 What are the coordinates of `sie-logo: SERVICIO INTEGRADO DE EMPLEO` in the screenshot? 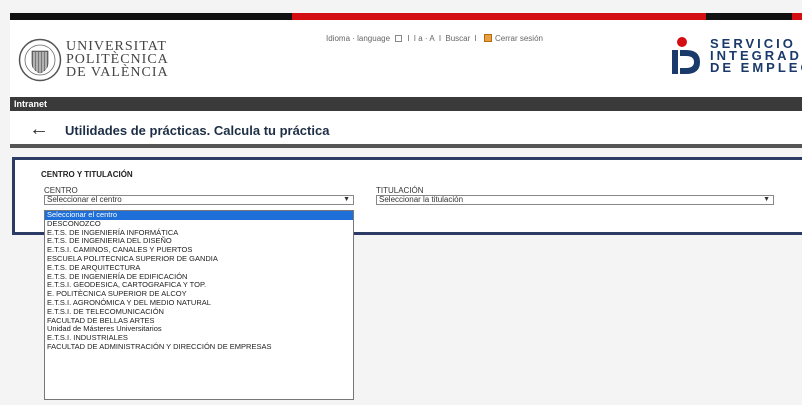 It's located at (731, 59).